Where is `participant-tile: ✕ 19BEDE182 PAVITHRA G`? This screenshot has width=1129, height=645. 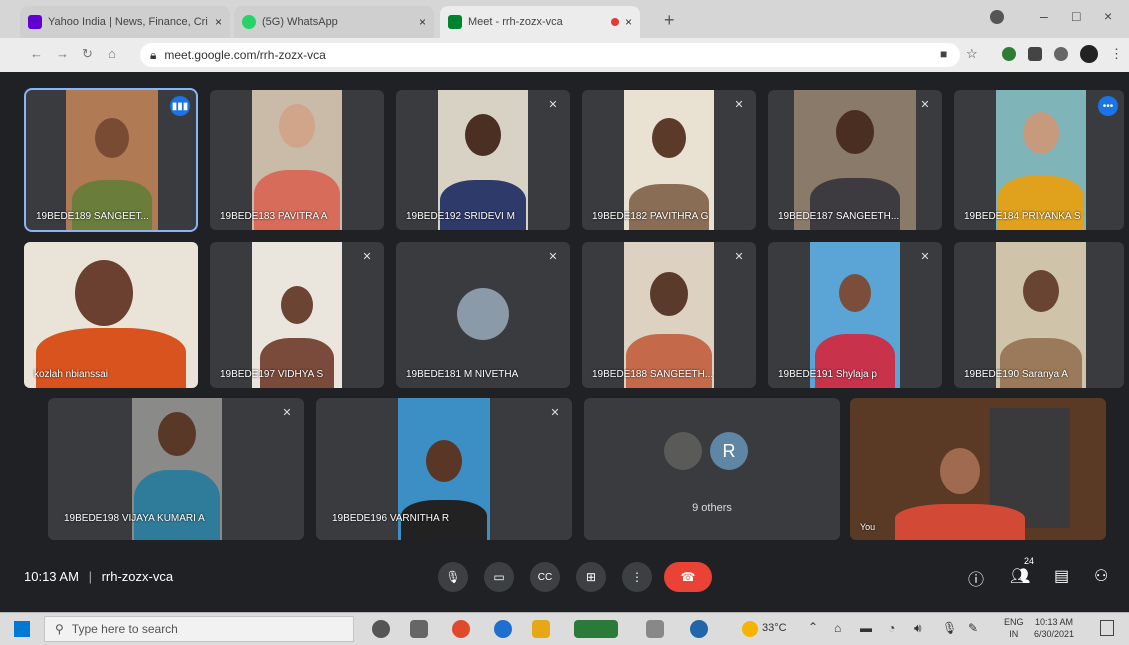 participant-tile: ✕ 19BEDE182 PAVITHRA G is located at coordinates (669, 160).